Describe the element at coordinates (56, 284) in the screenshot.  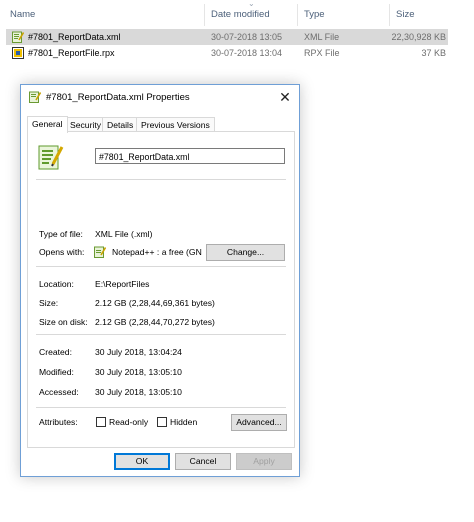
I see `location-label: Location:` at that location.